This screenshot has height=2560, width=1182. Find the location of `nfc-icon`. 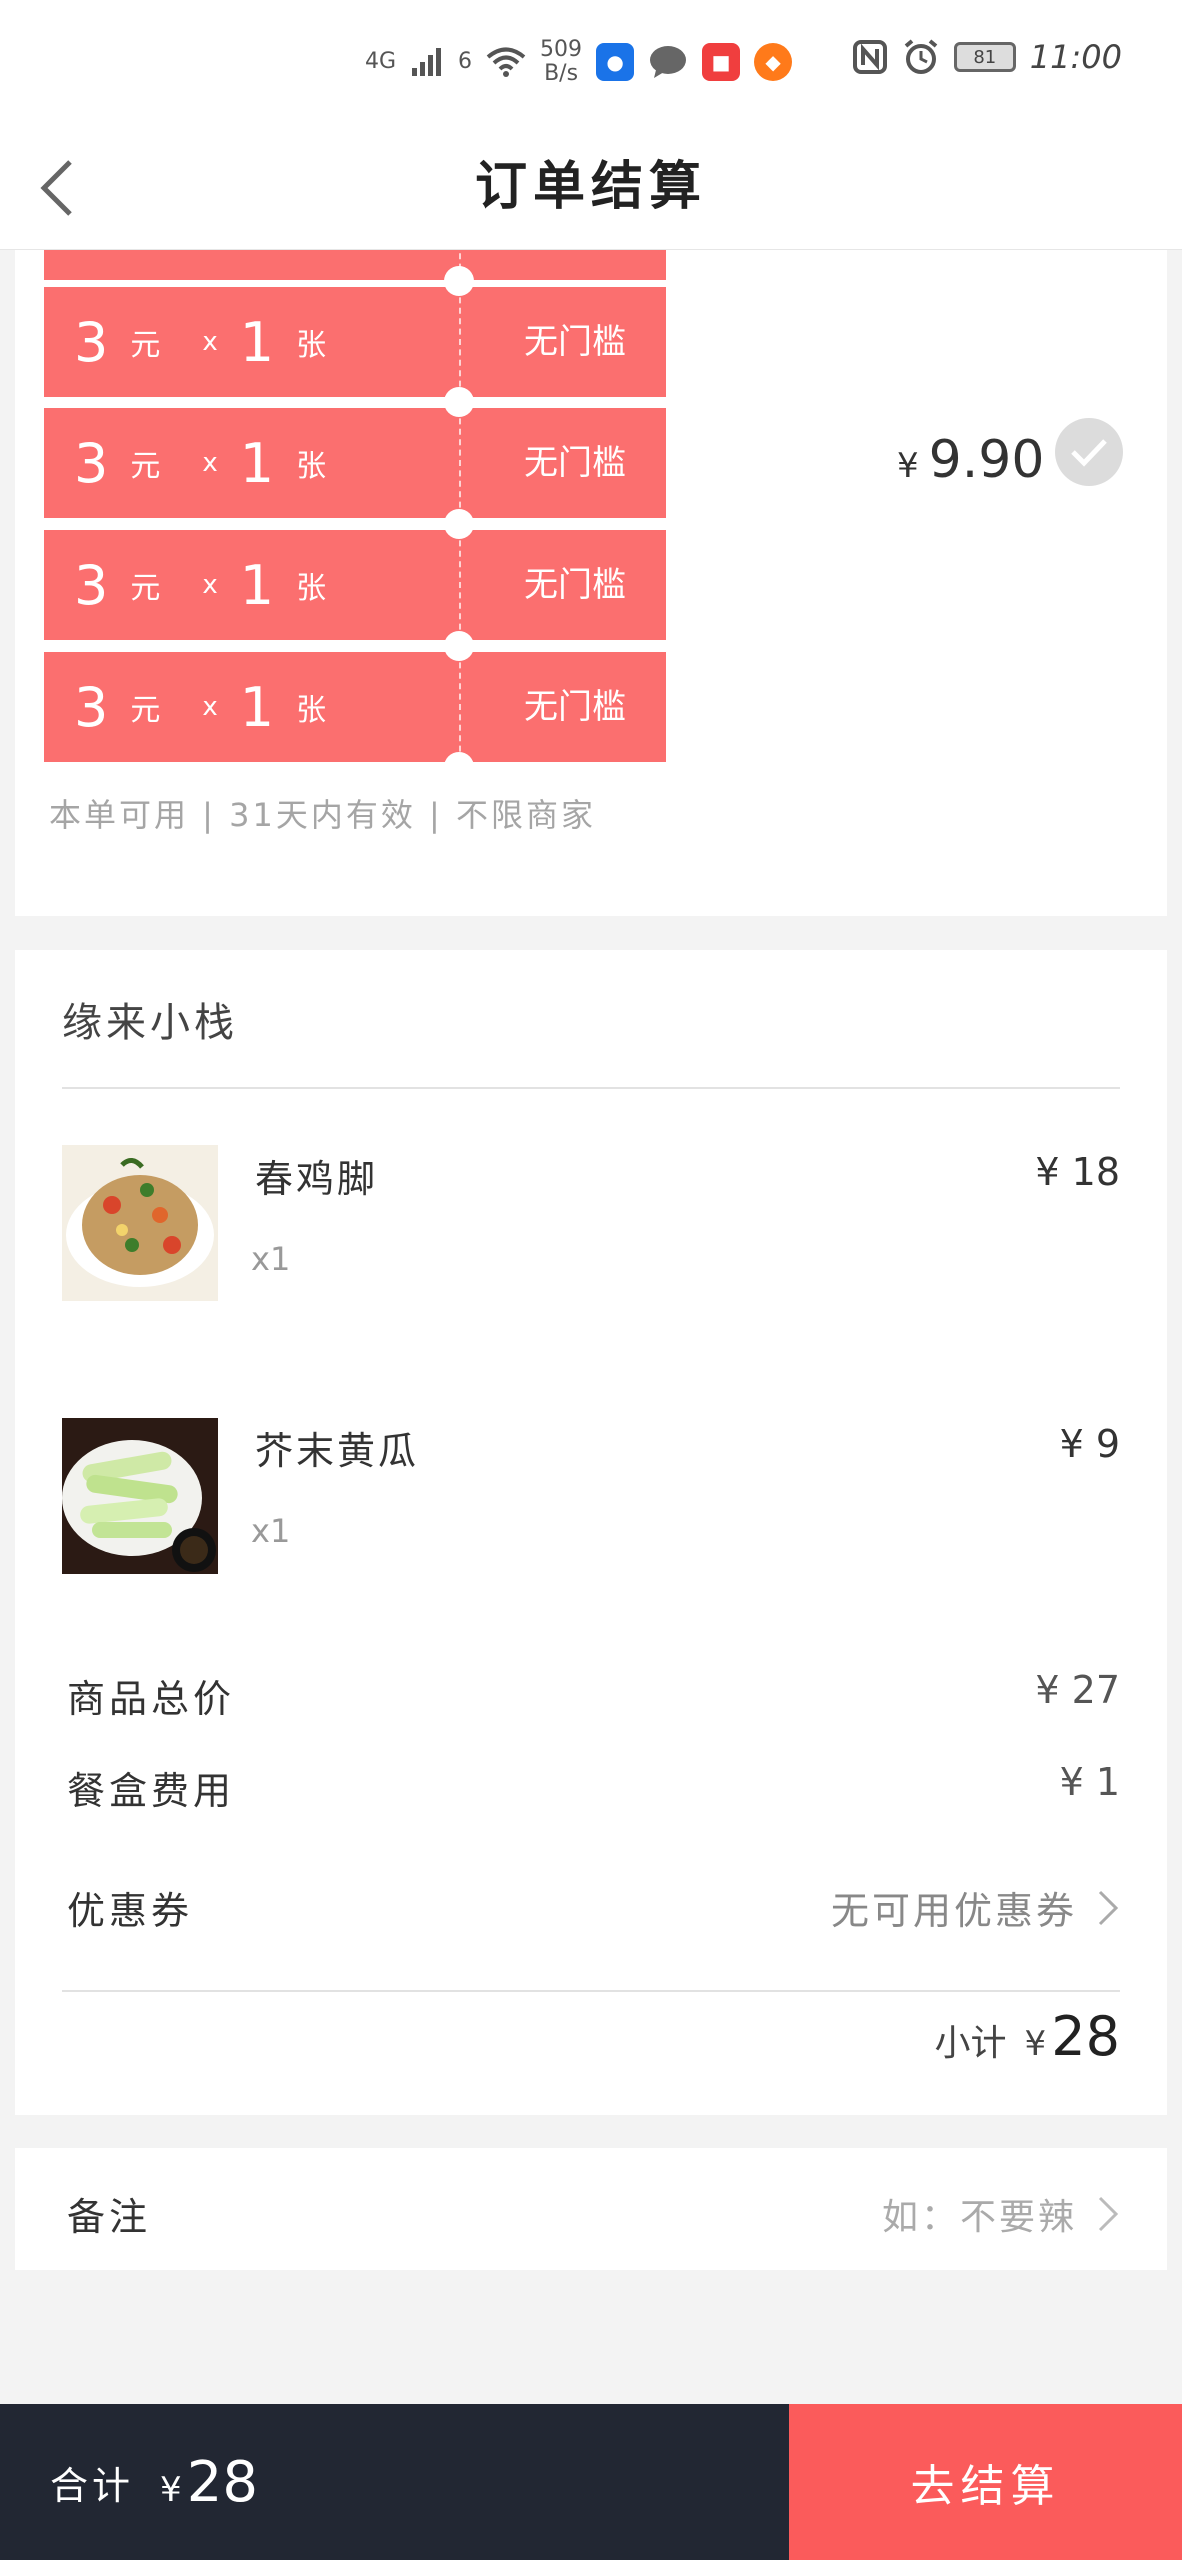

nfc-icon is located at coordinates (869, 57).